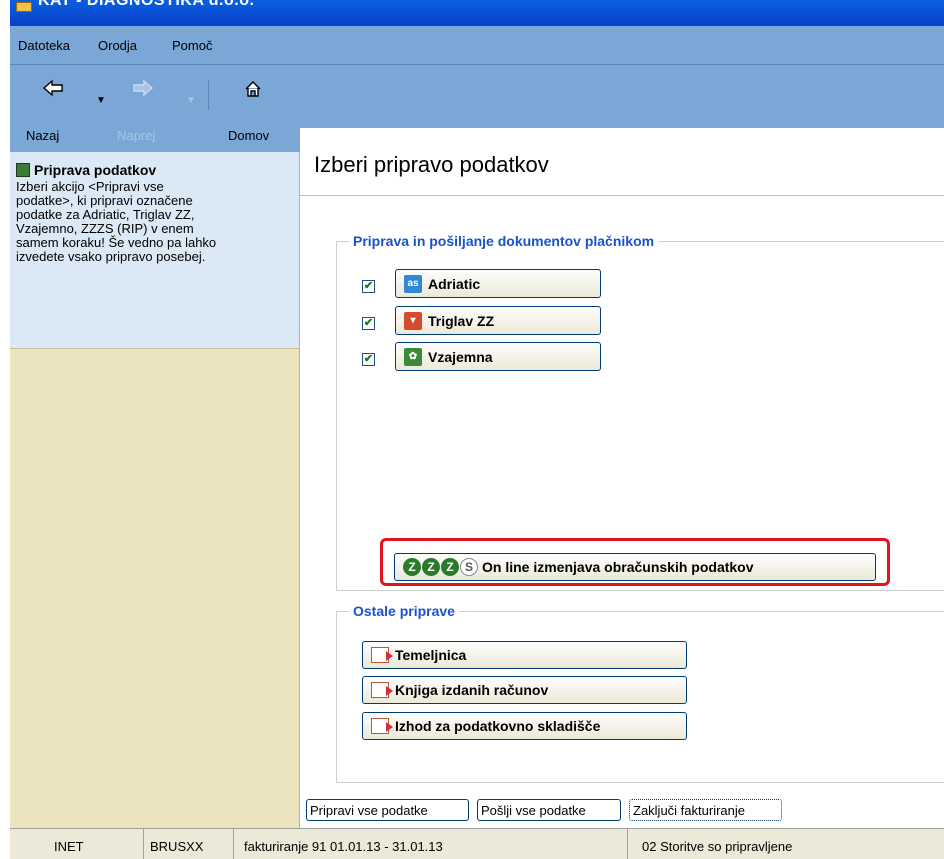 The image size is (944, 859). Describe the element at coordinates (622, 124) in the screenshot. I see `header-strip` at that location.